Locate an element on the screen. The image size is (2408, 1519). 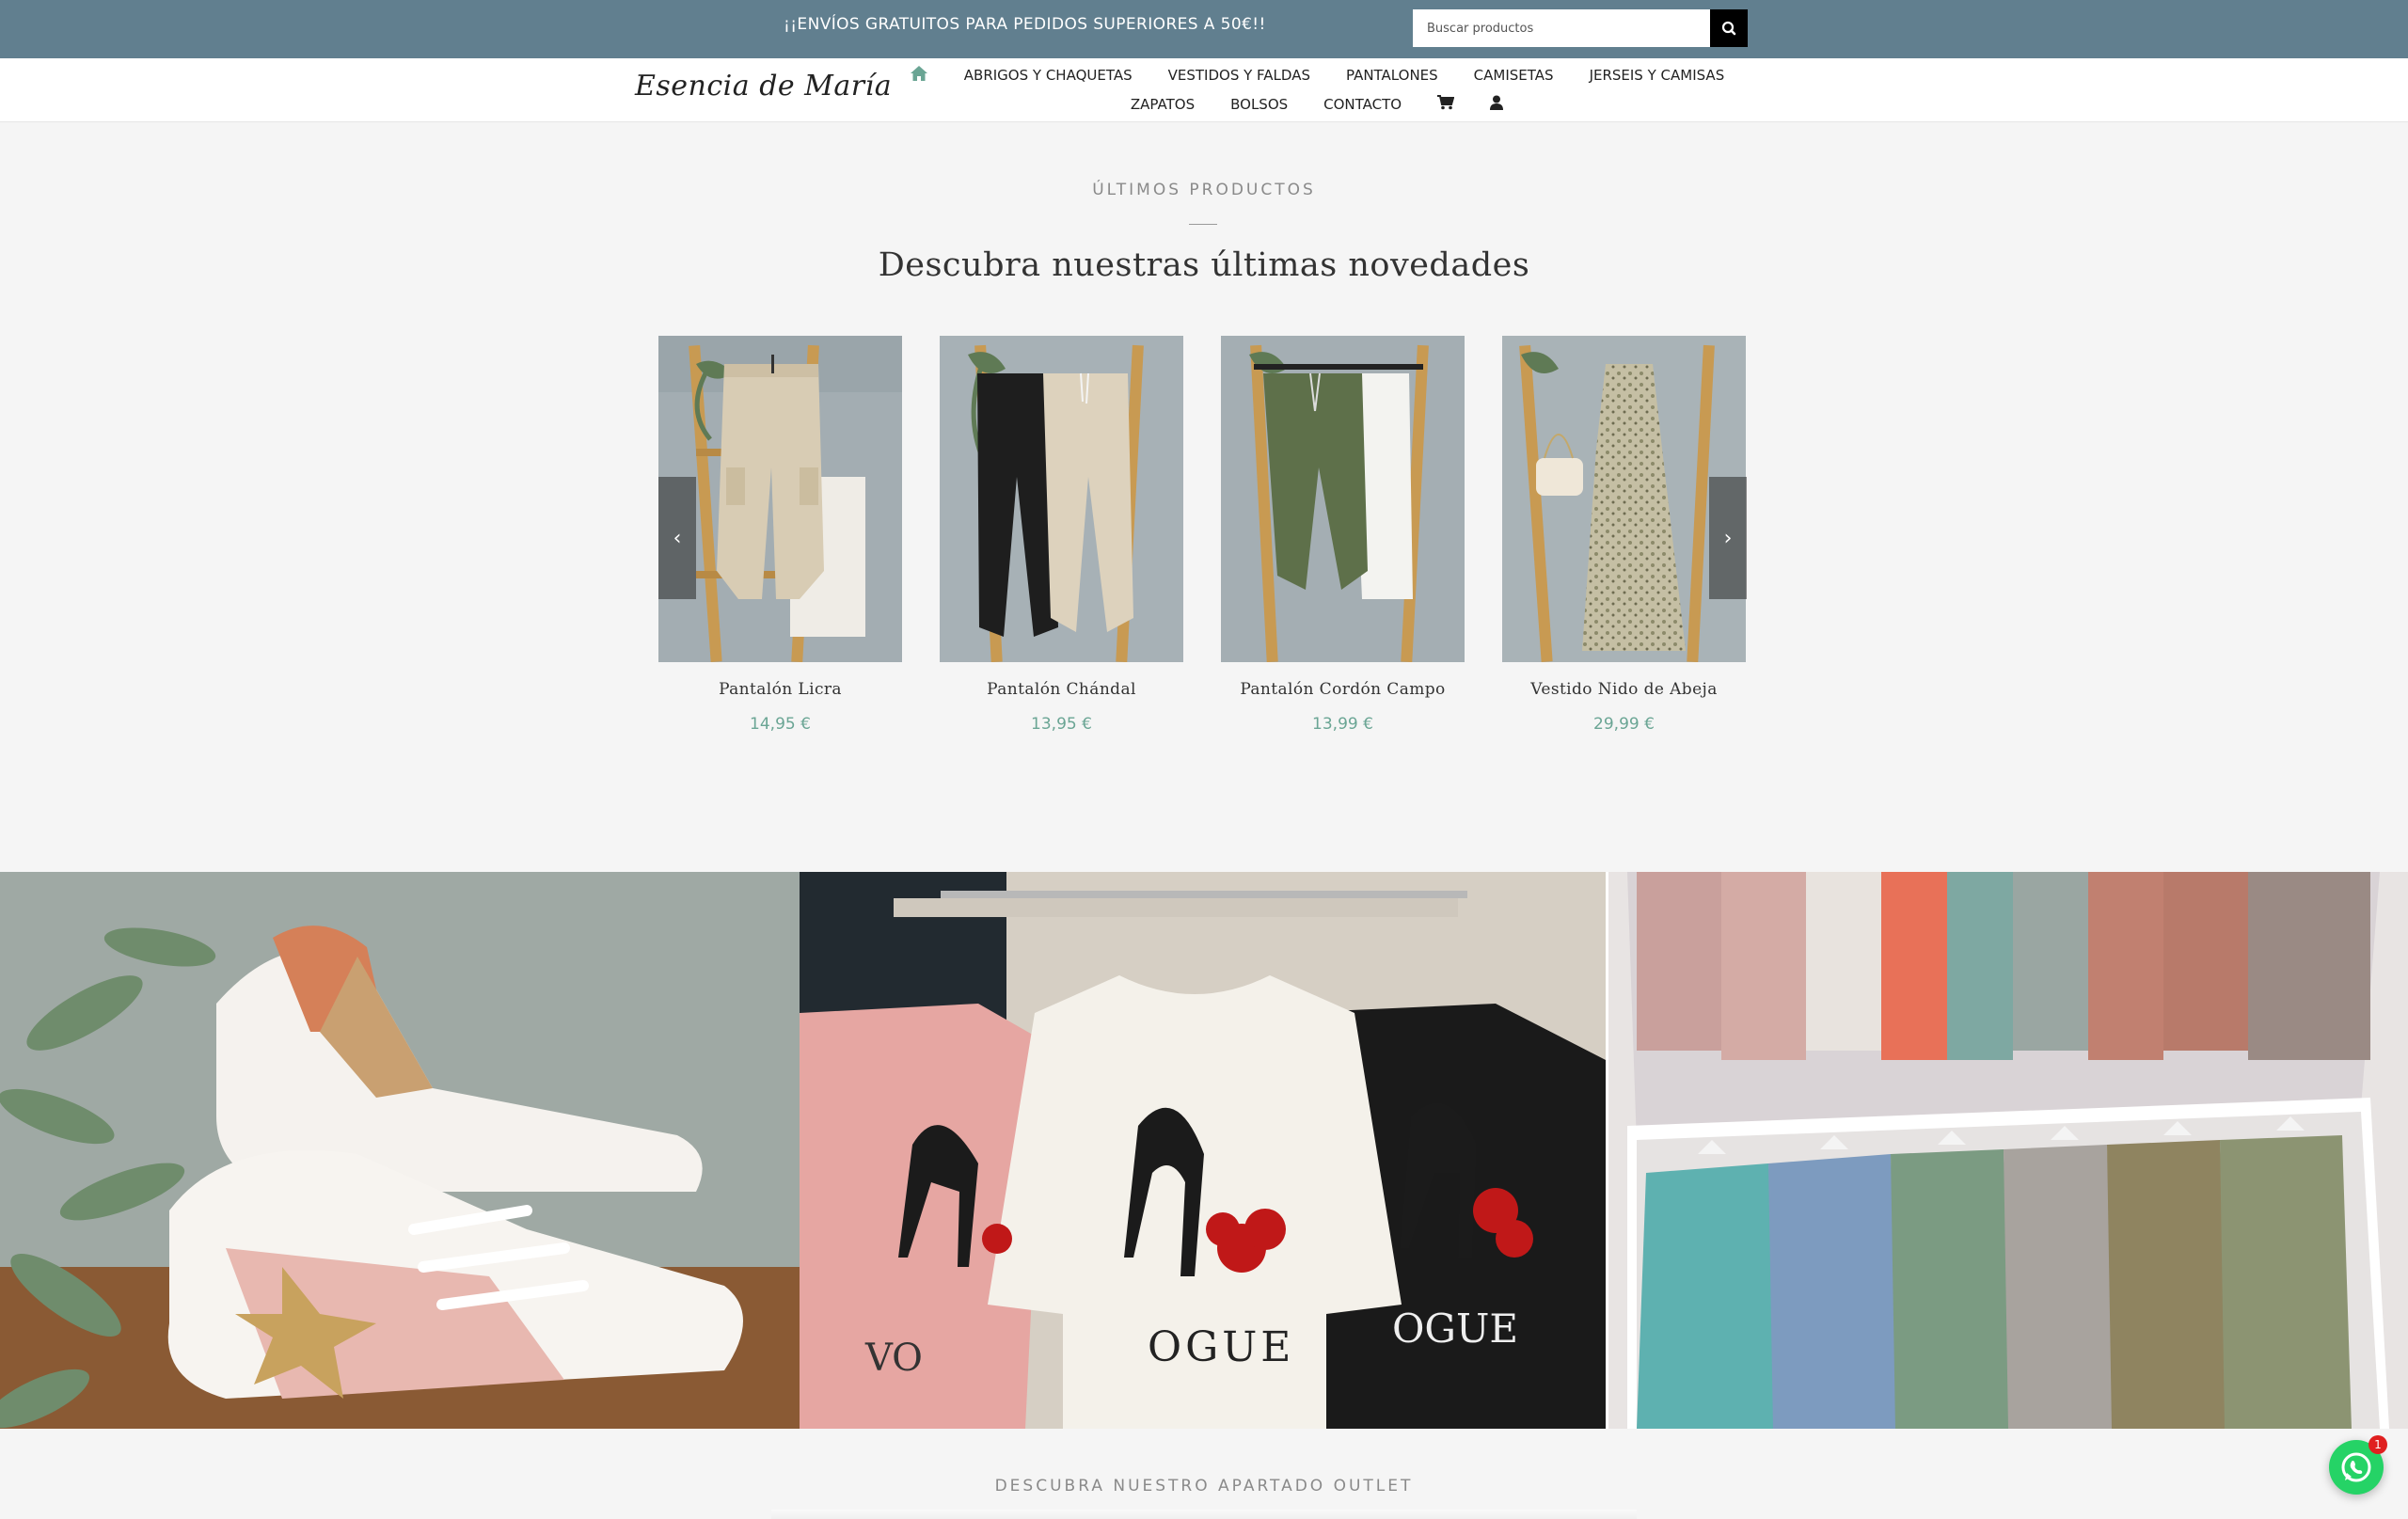
nav-row-2: ZAPATOS BOLSOS CONTACTO is located at coordinates (1317, 104).